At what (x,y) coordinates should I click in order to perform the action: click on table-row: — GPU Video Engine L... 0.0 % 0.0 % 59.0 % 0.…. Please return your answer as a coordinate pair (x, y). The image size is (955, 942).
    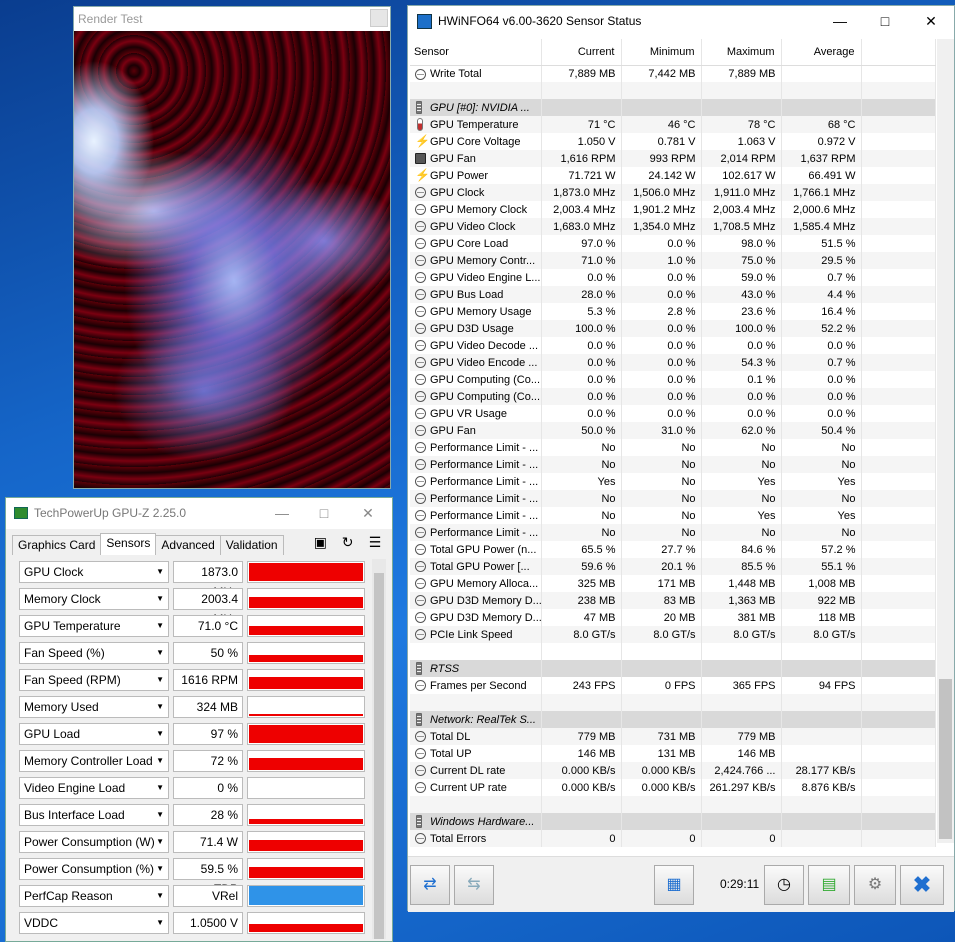
    Looking at the image, I should click on (673, 277).